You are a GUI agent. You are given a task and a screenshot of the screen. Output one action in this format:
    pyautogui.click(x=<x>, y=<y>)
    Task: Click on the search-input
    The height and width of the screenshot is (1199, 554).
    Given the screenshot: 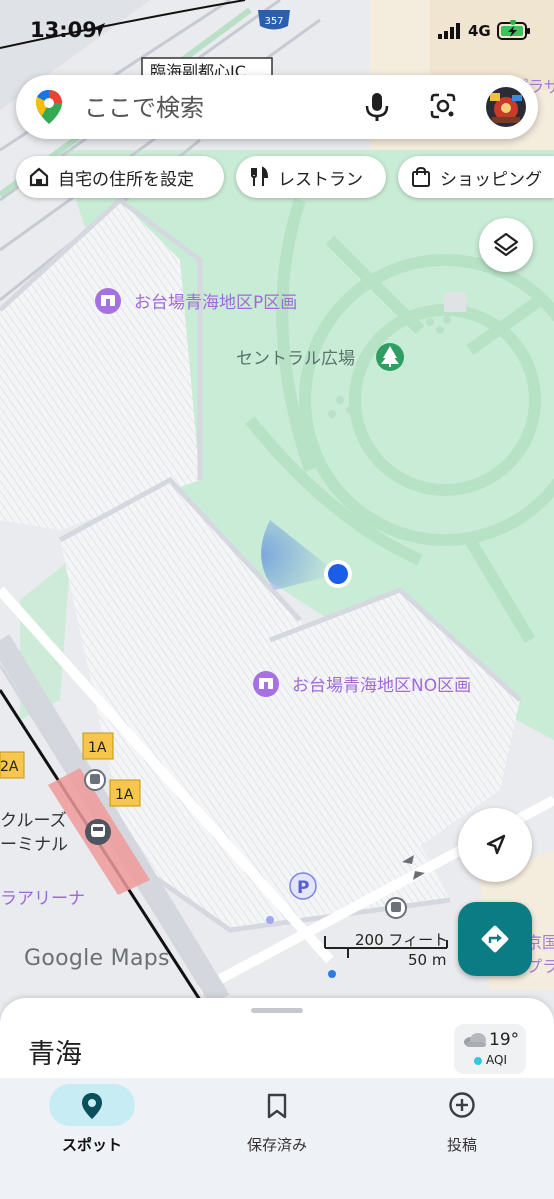 What is the action you would take?
    pyautogui.click(x=219, y=108)
    